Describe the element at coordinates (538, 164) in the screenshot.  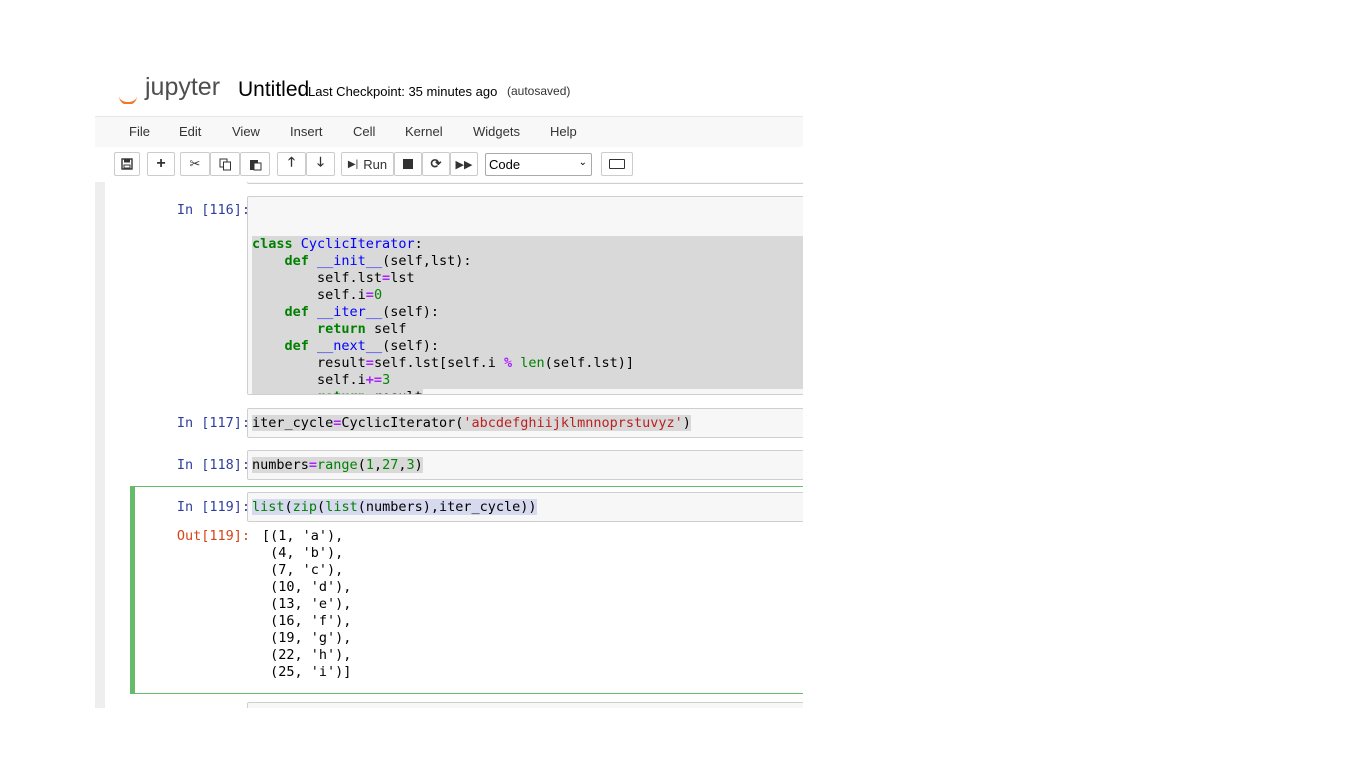
I see `cell-type-select: Code ⌄` at that location.